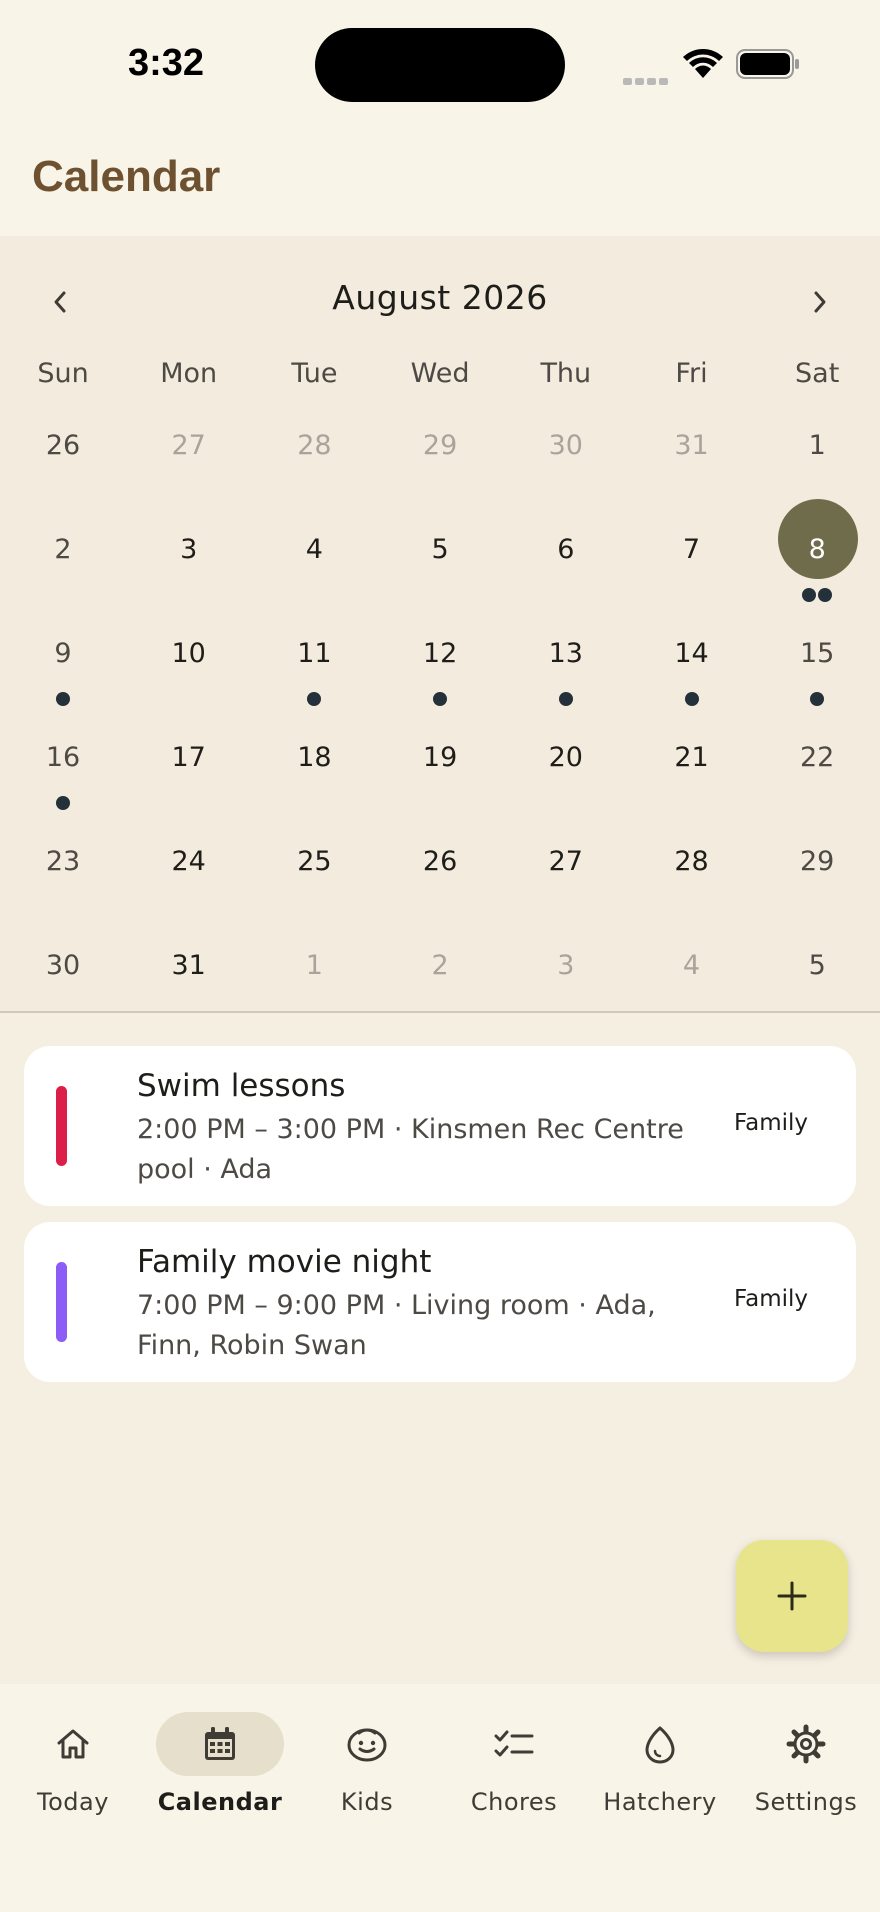  What do you see at coordinates (314, 884) in the screenshot?
I see `calendar-day: 25` at bounding box center [314, 884].